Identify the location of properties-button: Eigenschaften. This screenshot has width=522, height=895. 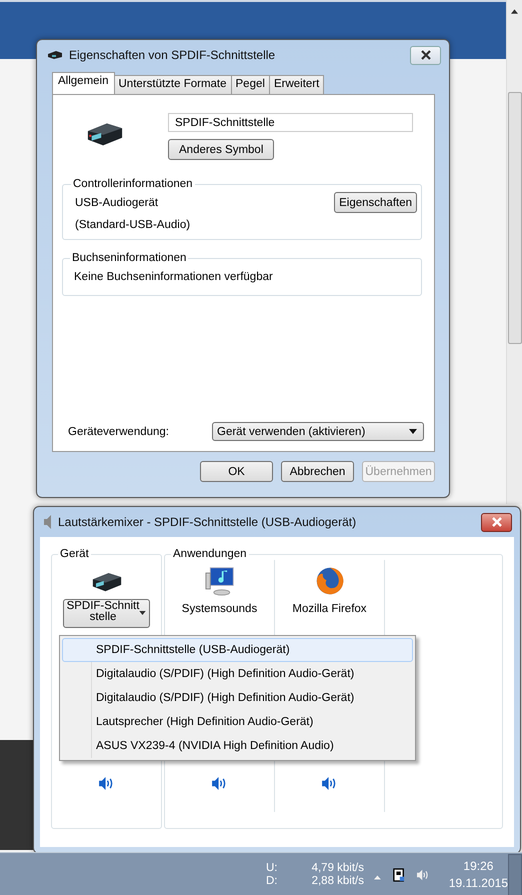
(375, 202).